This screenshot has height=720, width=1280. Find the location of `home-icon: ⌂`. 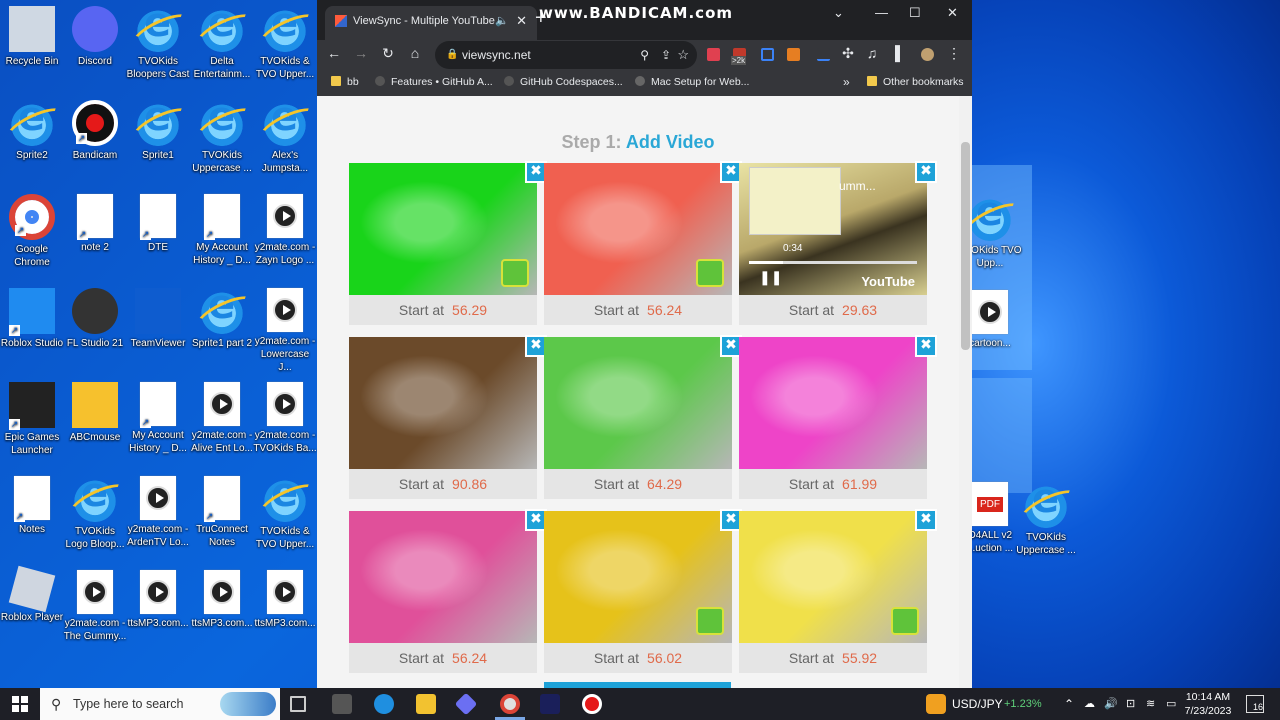

home-icon: ⌂ is located at coordinates (415, 53).